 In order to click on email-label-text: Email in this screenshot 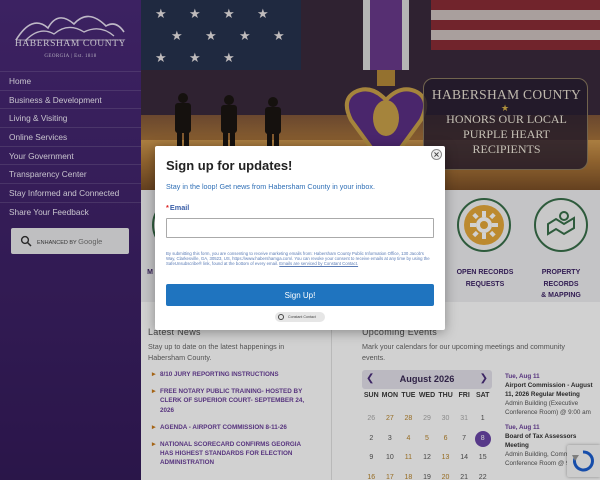, I will do `click(179, 207)`.